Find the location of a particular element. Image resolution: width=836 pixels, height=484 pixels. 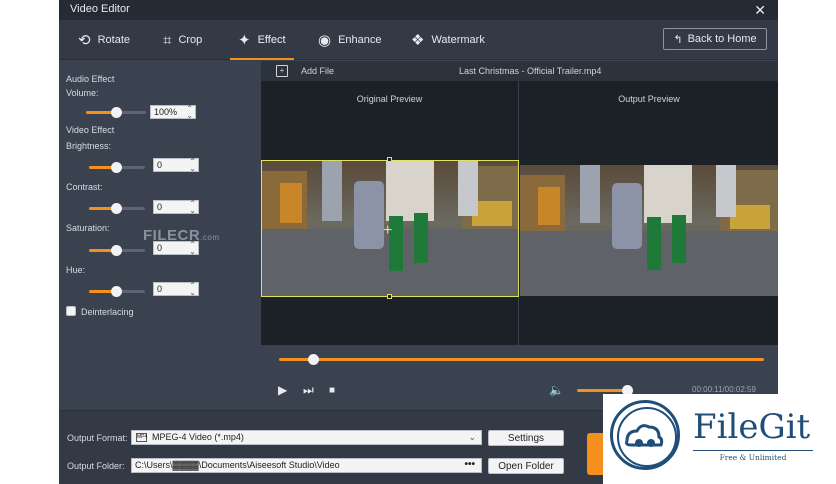

enhance-icon: ◉ is located at coordinates (325, 40).